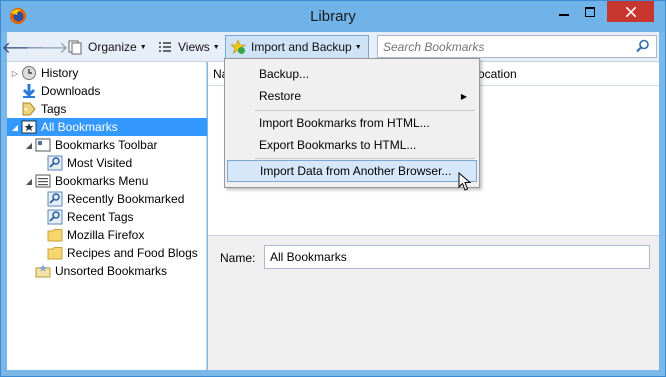  I want to click on tree-item-history: ▷ History, so click(43, 73).